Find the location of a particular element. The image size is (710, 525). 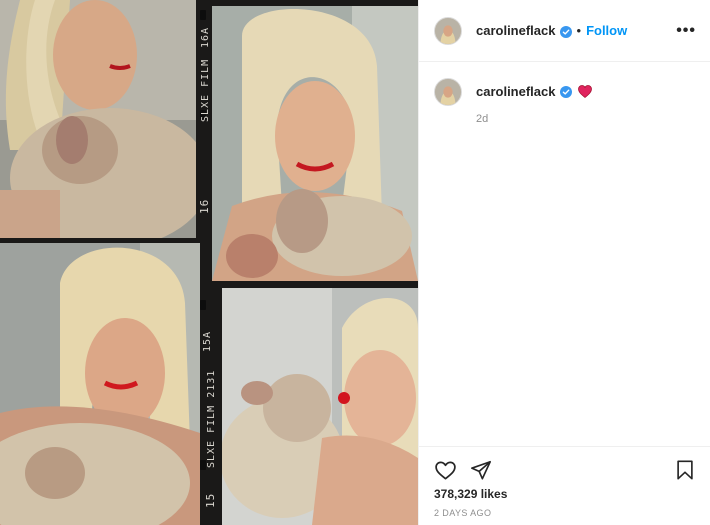

photo-frame-bottom-right is located at coordinates (320, 406).